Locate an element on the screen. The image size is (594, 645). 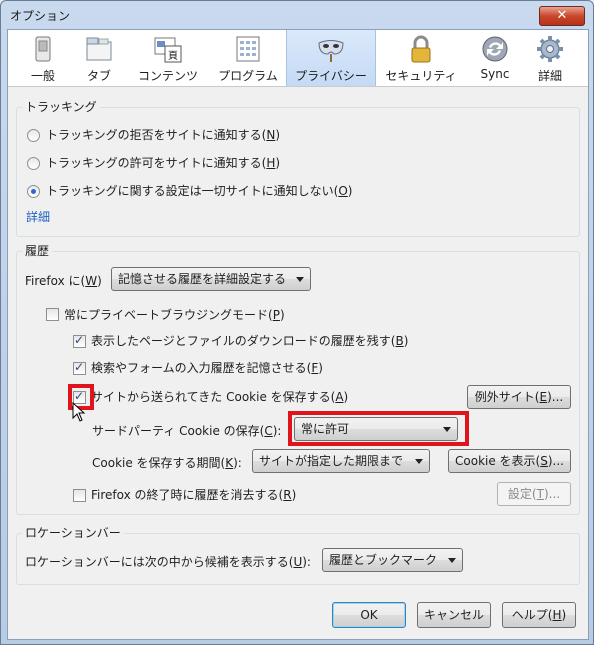
tab-applications: プログラム is located at coordinates (248, 58).